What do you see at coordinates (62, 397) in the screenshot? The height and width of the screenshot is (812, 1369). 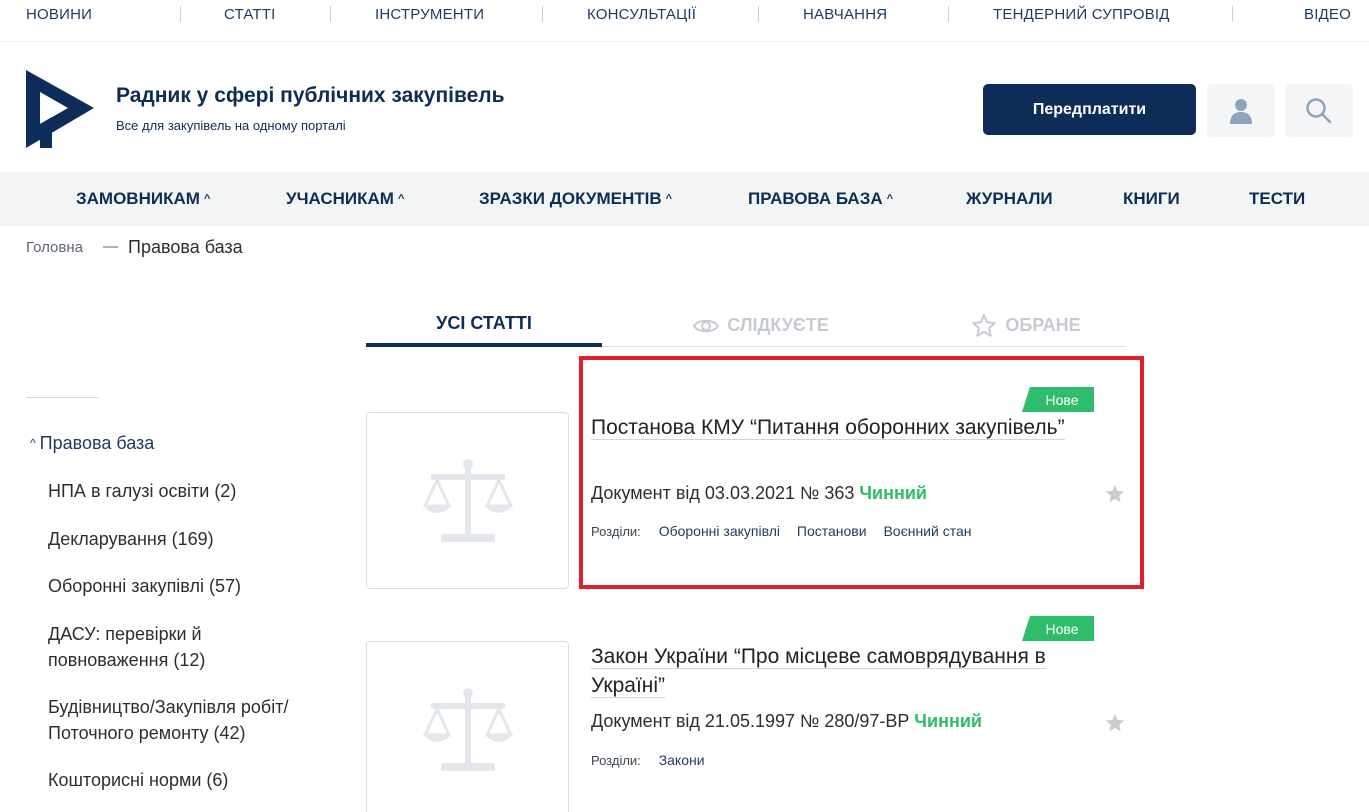 I see `sidebar-divider` at bounding box center [62, 397].